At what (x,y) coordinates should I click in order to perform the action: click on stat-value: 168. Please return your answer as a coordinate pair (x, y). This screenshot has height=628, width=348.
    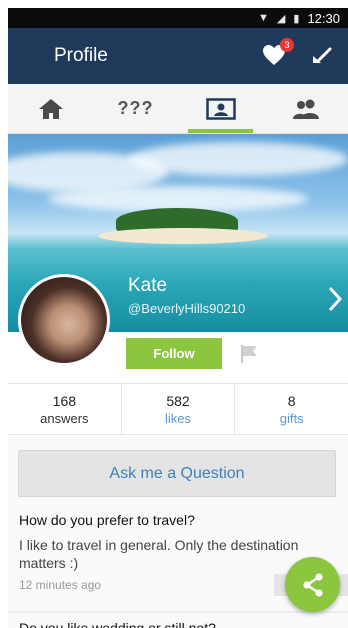
    Looking at the image, I should click on (64, 400).